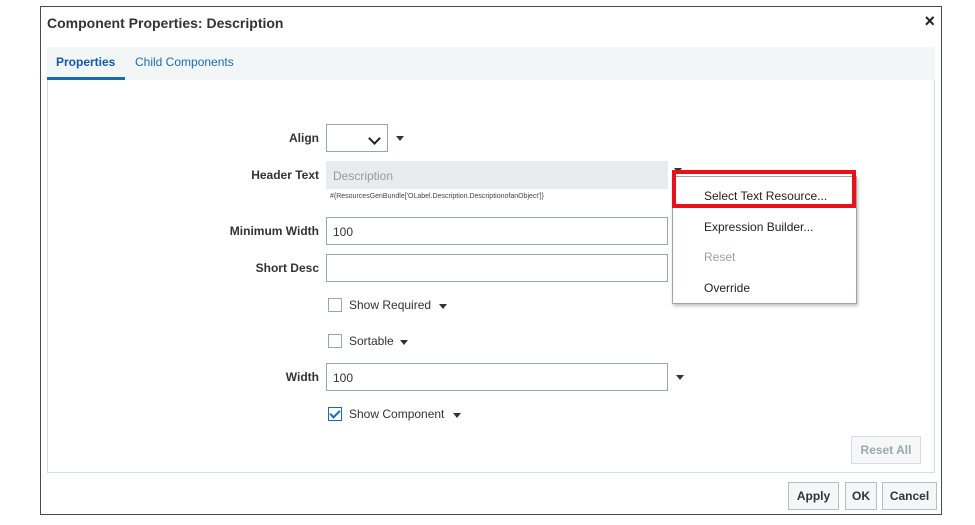 The height and width of the screenshot is (525, 975). I want to click on minimum-width-input: 100, so click(497, 231).